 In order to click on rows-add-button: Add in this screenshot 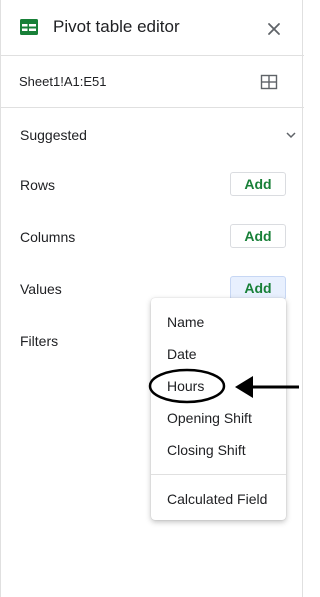, I will do `click(258, 184)`.